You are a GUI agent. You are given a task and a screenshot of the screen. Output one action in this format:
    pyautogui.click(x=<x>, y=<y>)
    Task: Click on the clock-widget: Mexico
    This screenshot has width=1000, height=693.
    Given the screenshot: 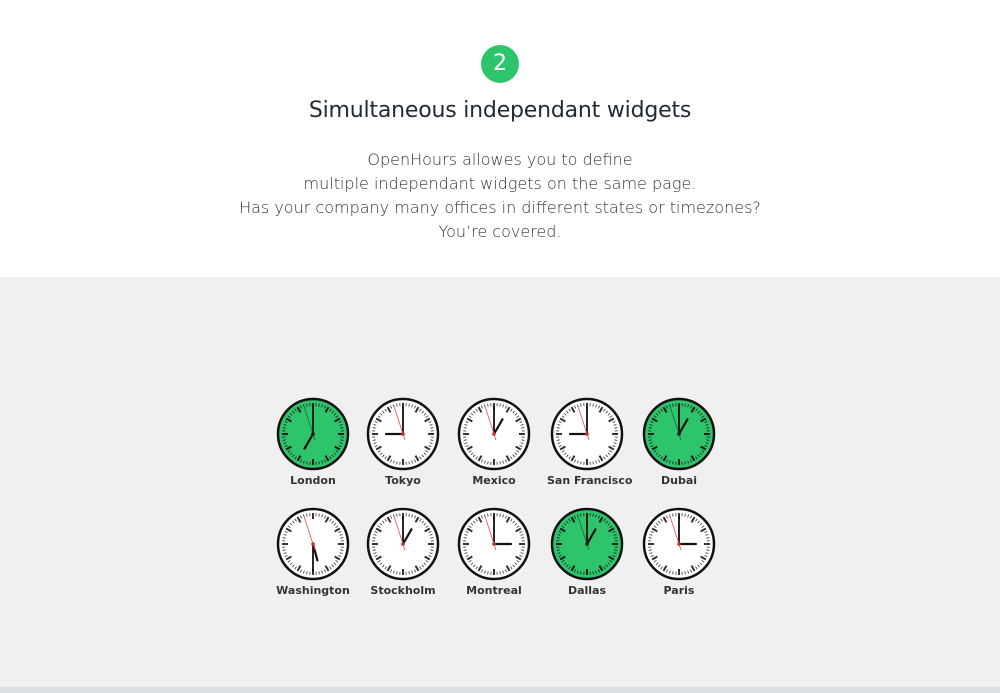 What is the action you would take?
    pyautogui.click(x=494, y=442)
    